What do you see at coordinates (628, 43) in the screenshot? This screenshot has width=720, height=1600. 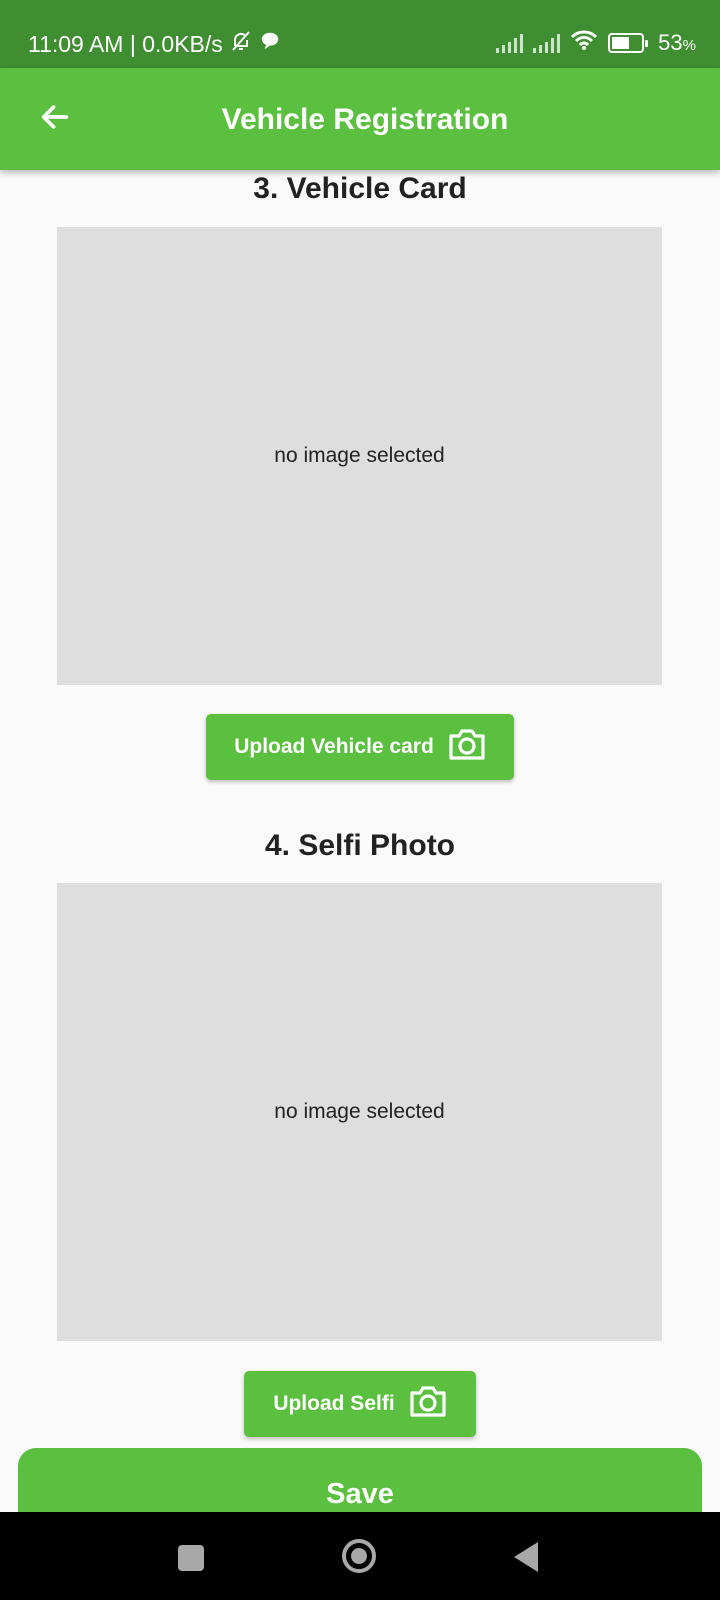 I see `battery-charging-icon` at bounding box center [628, 43].